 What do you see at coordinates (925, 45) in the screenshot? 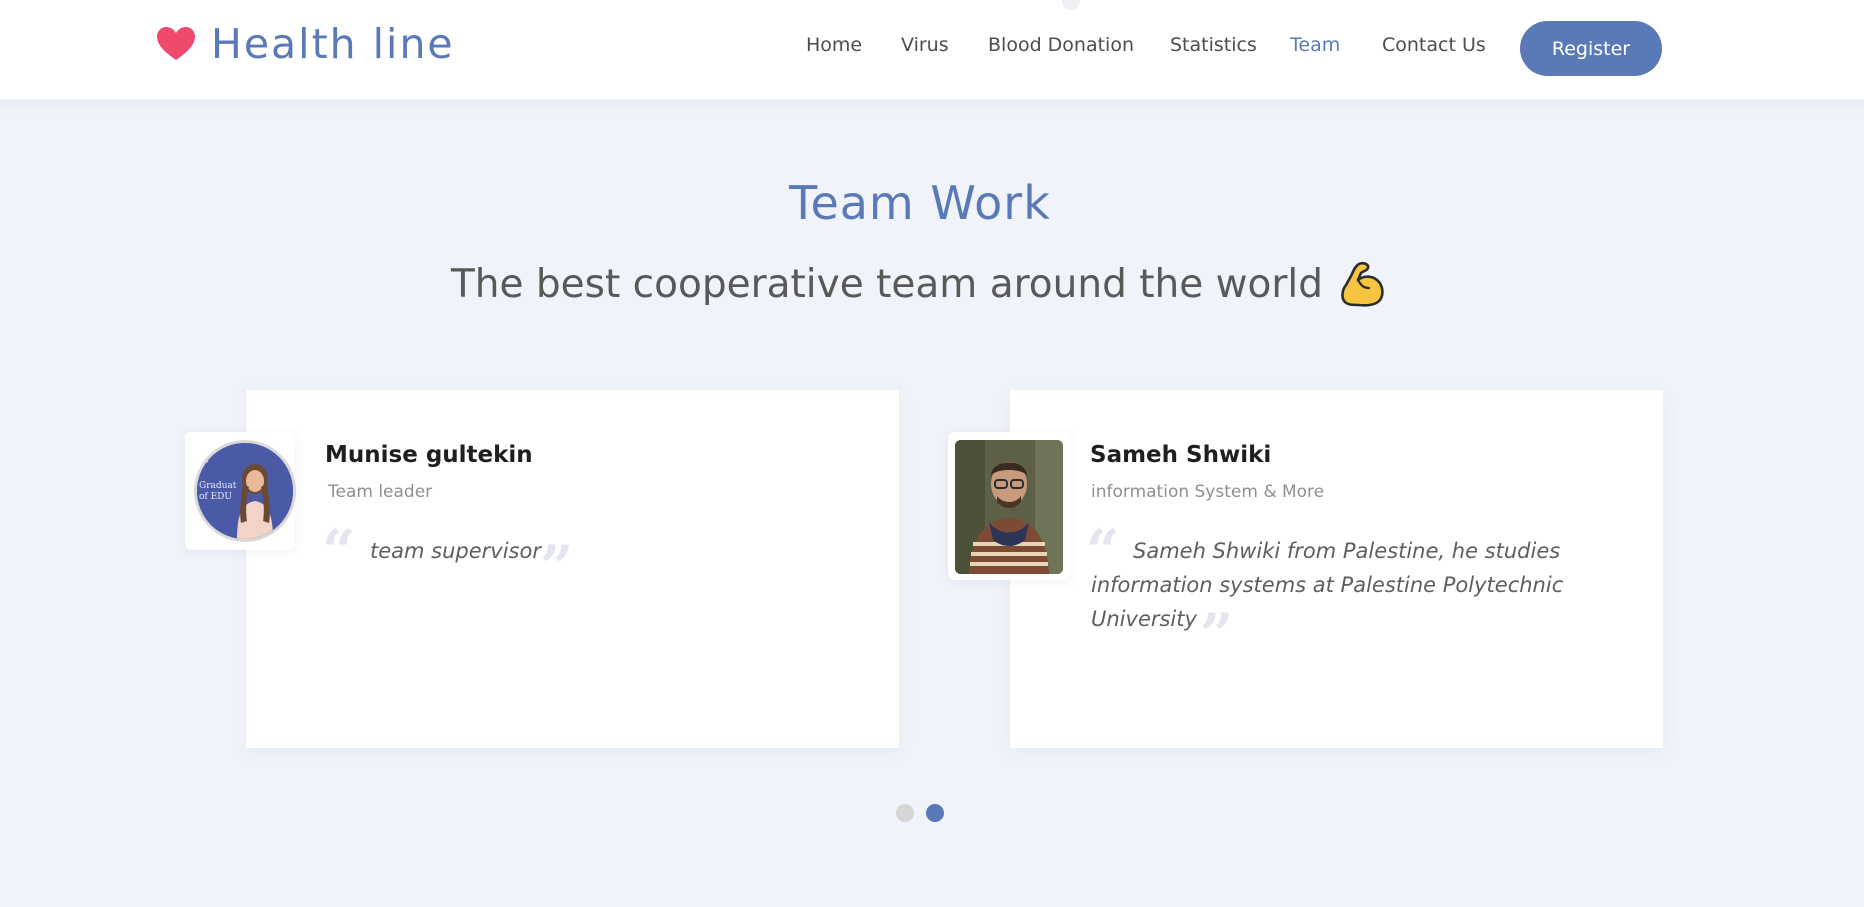
I see `nav-virus: Virus` at bounding box center [925, 45].